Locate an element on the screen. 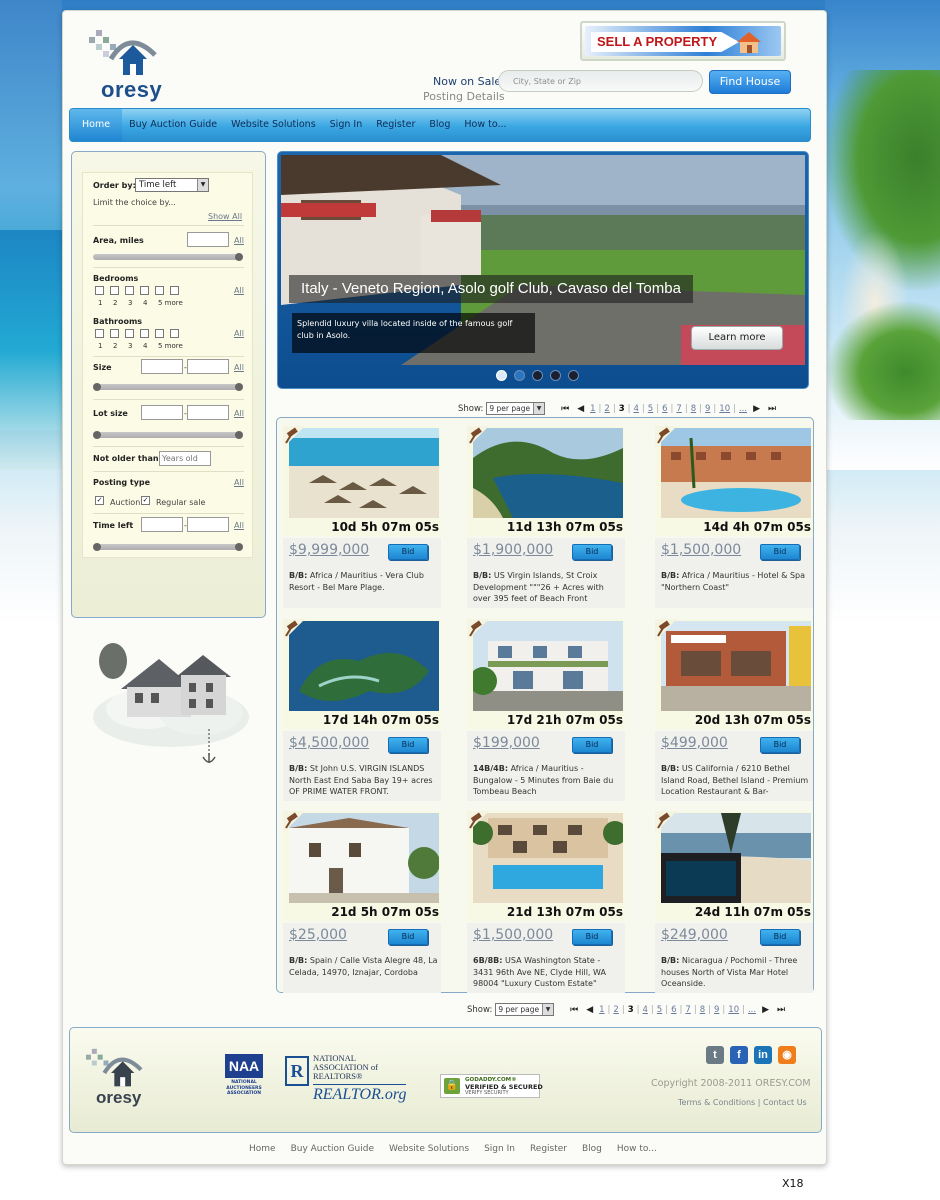  lot-size-slider is located at coordinates (168, 435).